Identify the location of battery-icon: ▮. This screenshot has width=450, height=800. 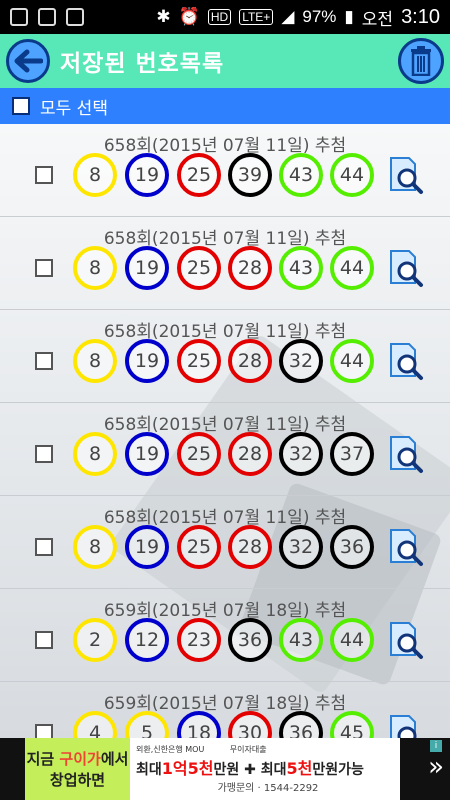
(349, 16).